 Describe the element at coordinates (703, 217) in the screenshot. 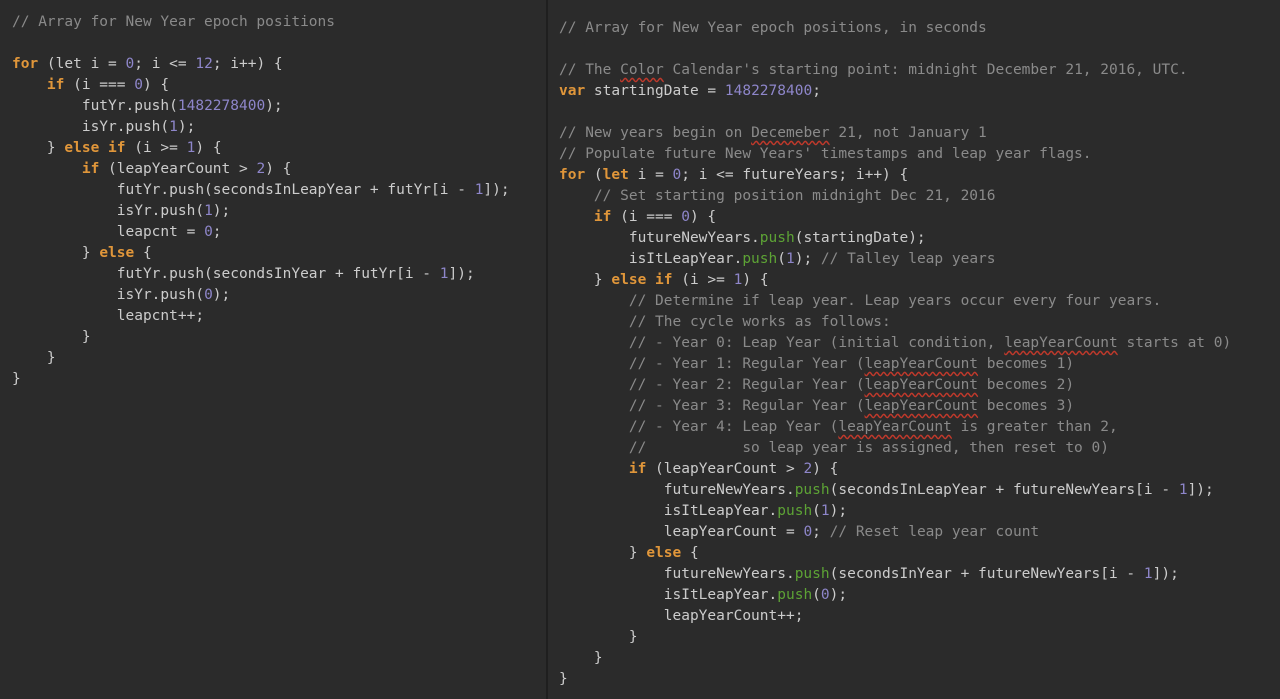

I see `code-text-token: ) {` at that location.